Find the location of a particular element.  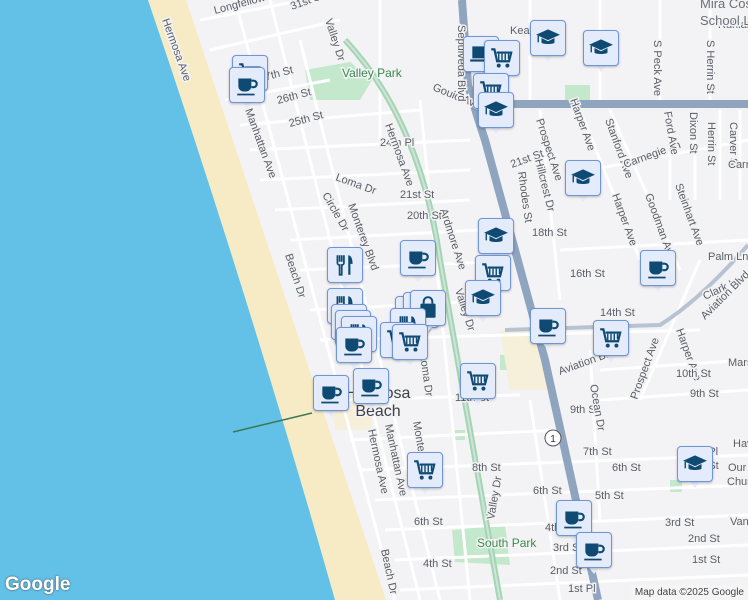

street-label: 1st St is located at coordinates (706, 560).